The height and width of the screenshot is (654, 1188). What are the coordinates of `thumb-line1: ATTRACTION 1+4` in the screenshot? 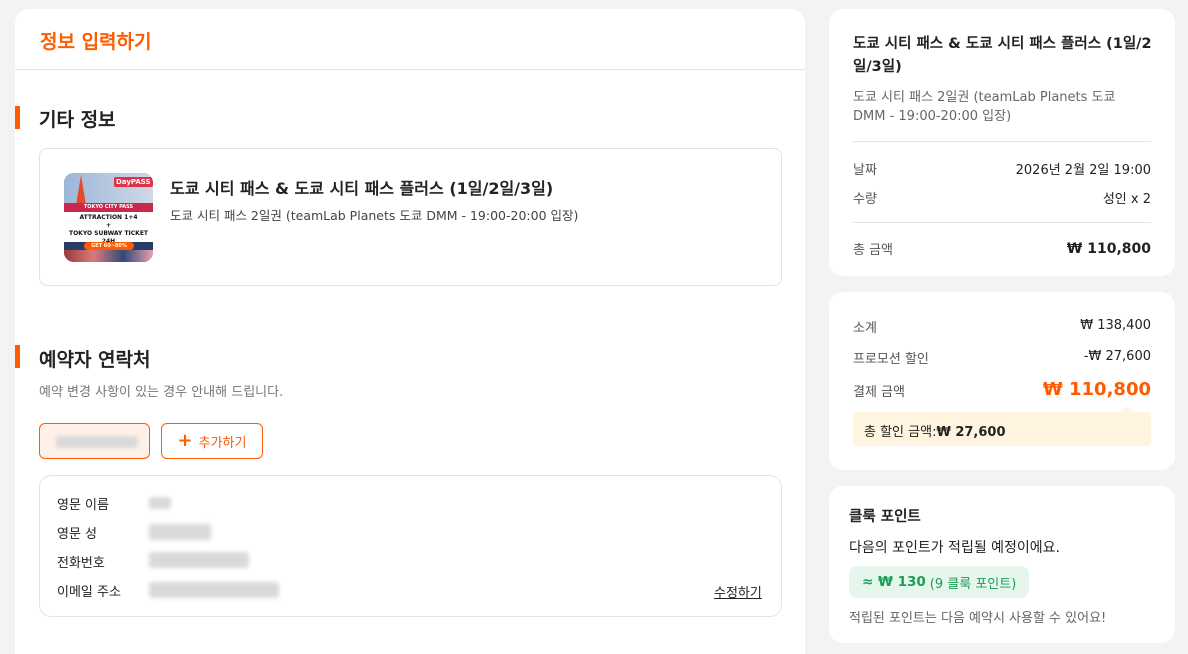 It's located at (108, 217).